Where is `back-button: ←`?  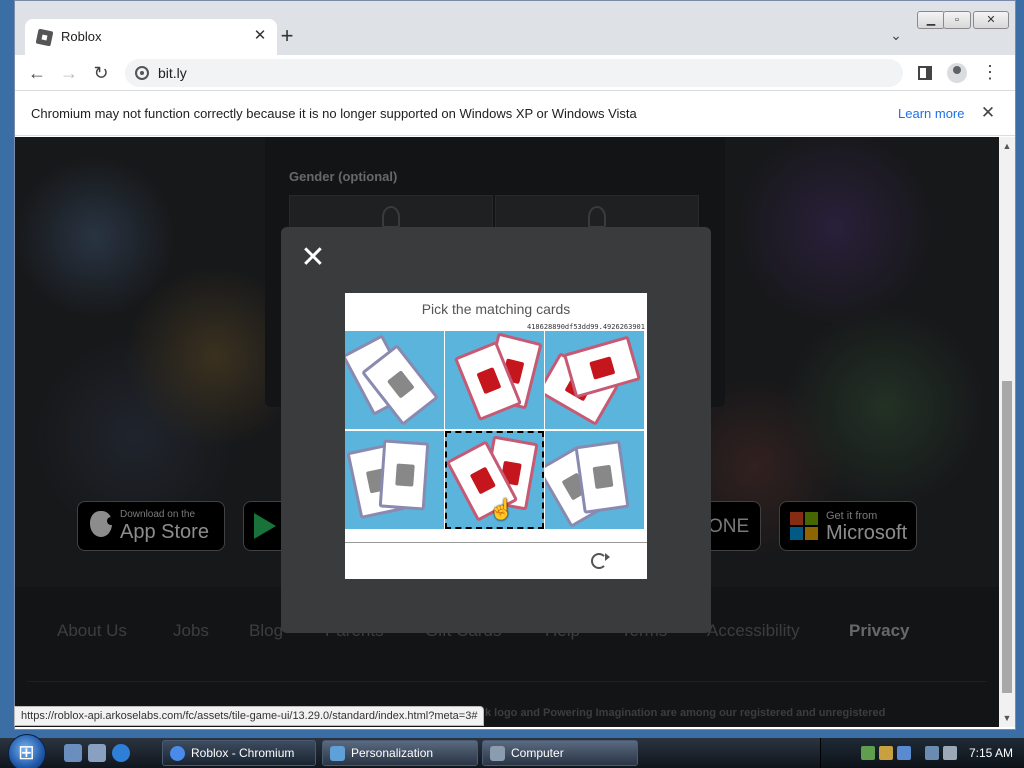 back-button: ← is located at coordinates (37, 73).